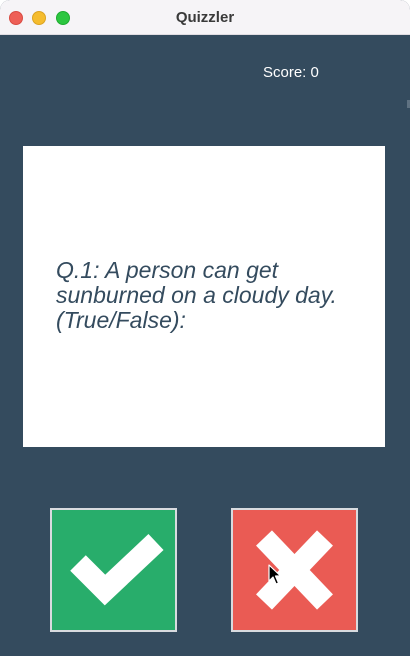 Image resolution: width=410 pixels, height=656 pixels. I want to click on true-button, so click(113, 570).